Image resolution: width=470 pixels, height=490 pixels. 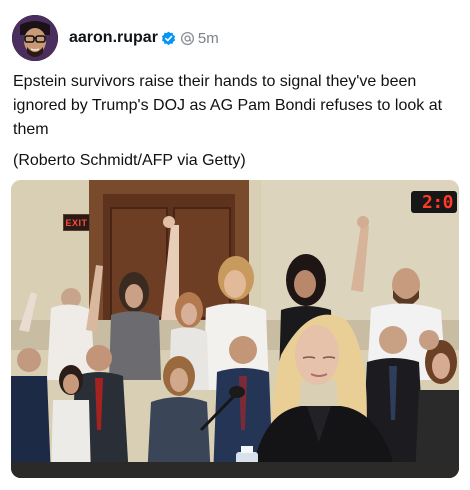 I want to click on post-timestamp: 5m, so click(x=208, y=38).